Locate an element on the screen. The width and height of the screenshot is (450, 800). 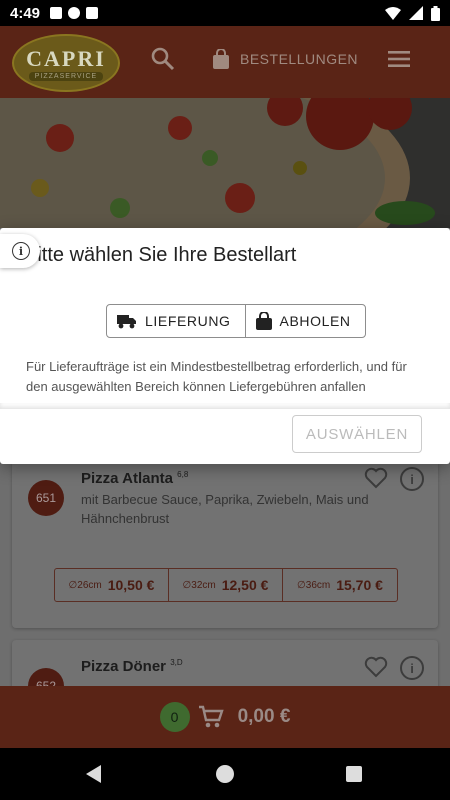
pickup-option: ABHOLEN is located at coordinates (304, 321).